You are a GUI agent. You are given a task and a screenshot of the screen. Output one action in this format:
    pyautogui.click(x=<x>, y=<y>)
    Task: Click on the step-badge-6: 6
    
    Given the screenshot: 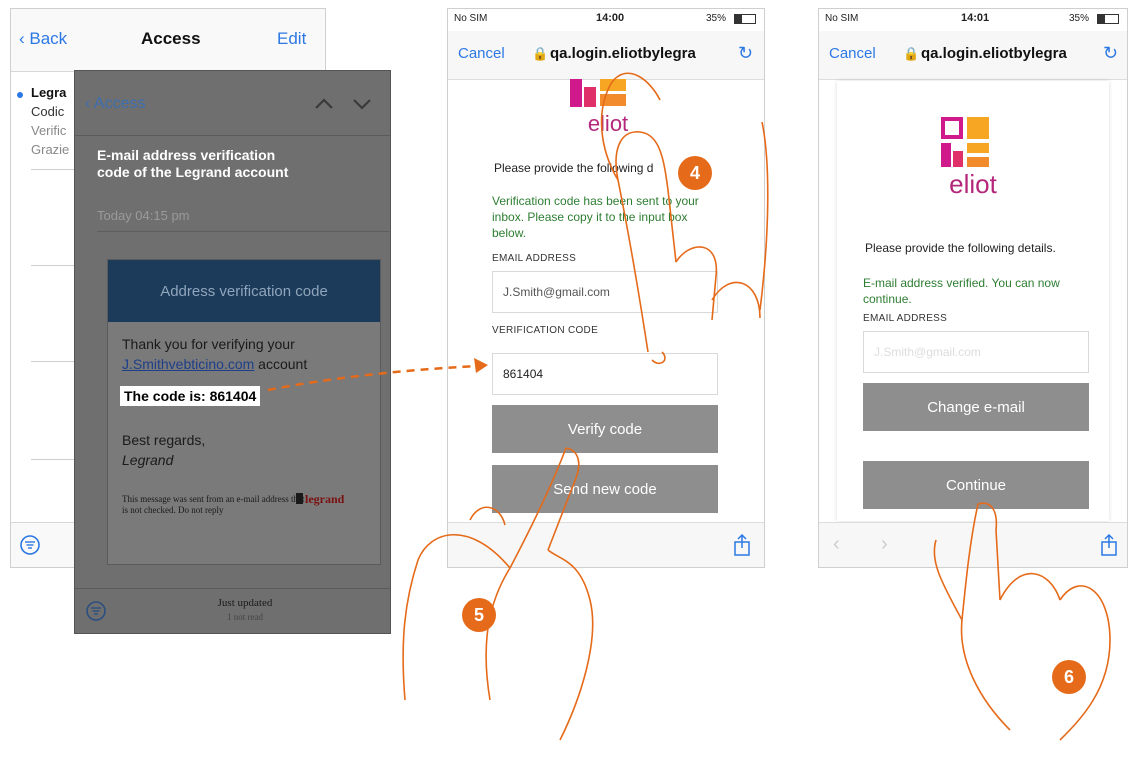 What is the action you would take?
    pyautogui.click(x=1069, y=677)
    